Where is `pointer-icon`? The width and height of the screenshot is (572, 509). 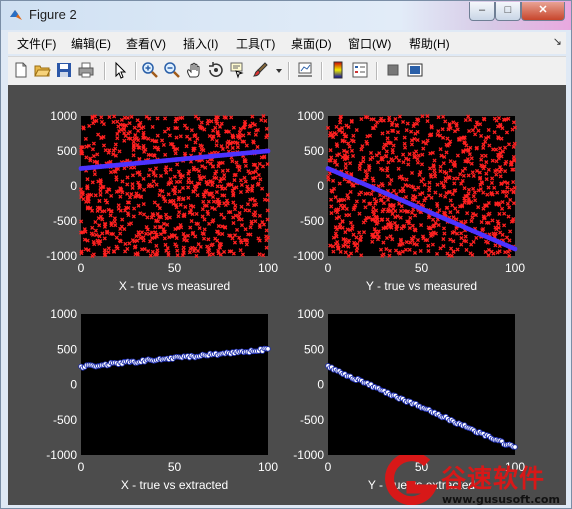
pointer-icon is located at coordinates (120, 70).